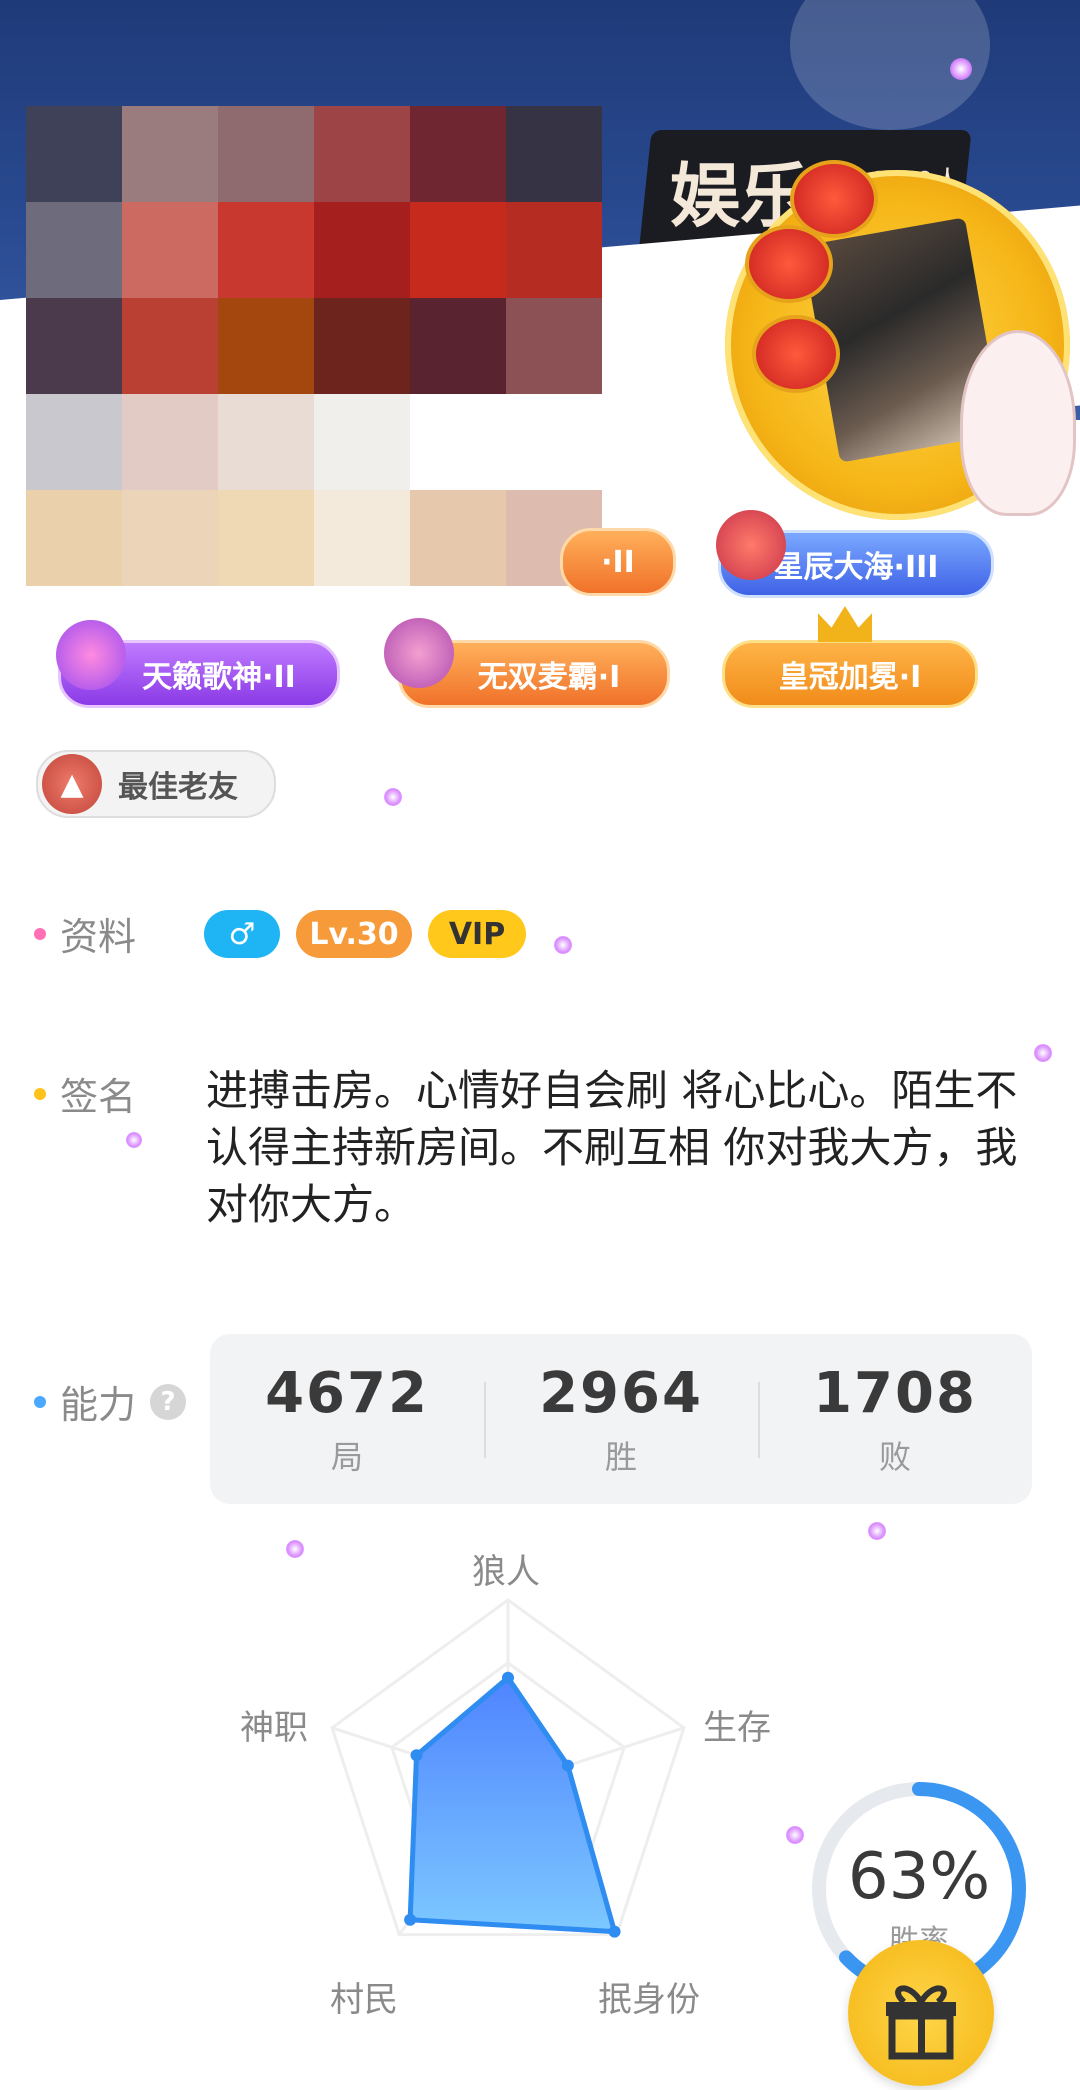 This screenshot has height=2090, width=1080. I want to click on wolf-icon: ▲, so click(72, 784).